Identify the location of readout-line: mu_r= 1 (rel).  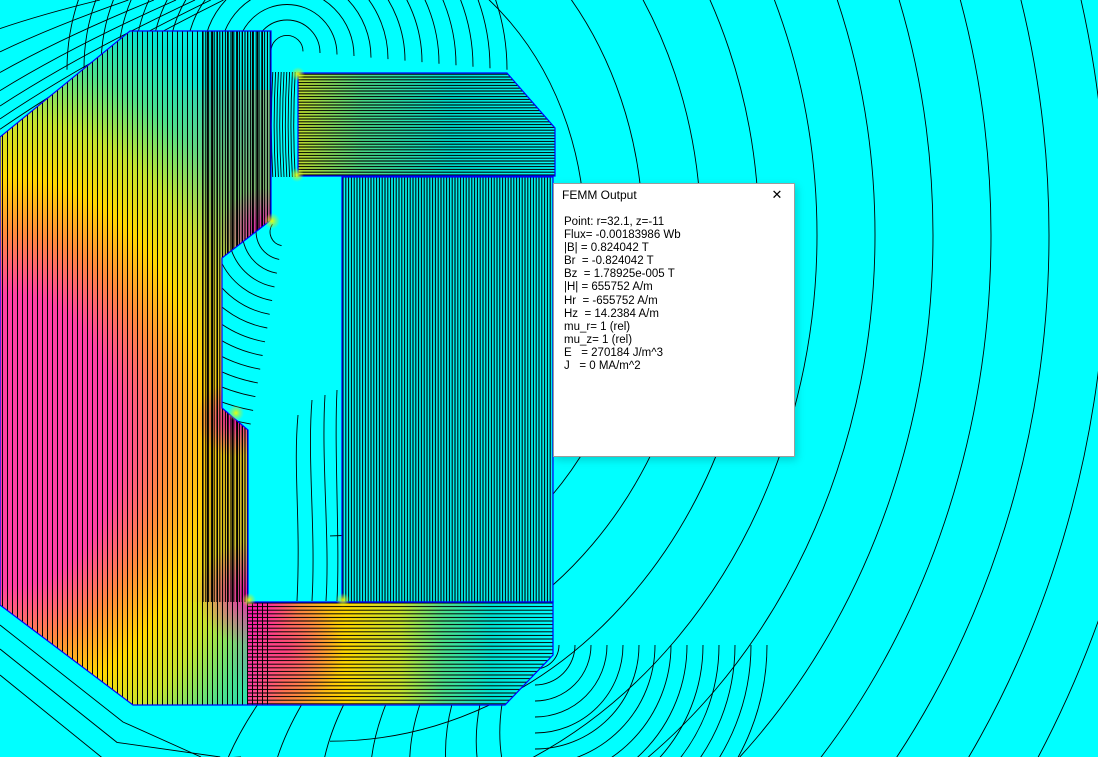
(597, 326).